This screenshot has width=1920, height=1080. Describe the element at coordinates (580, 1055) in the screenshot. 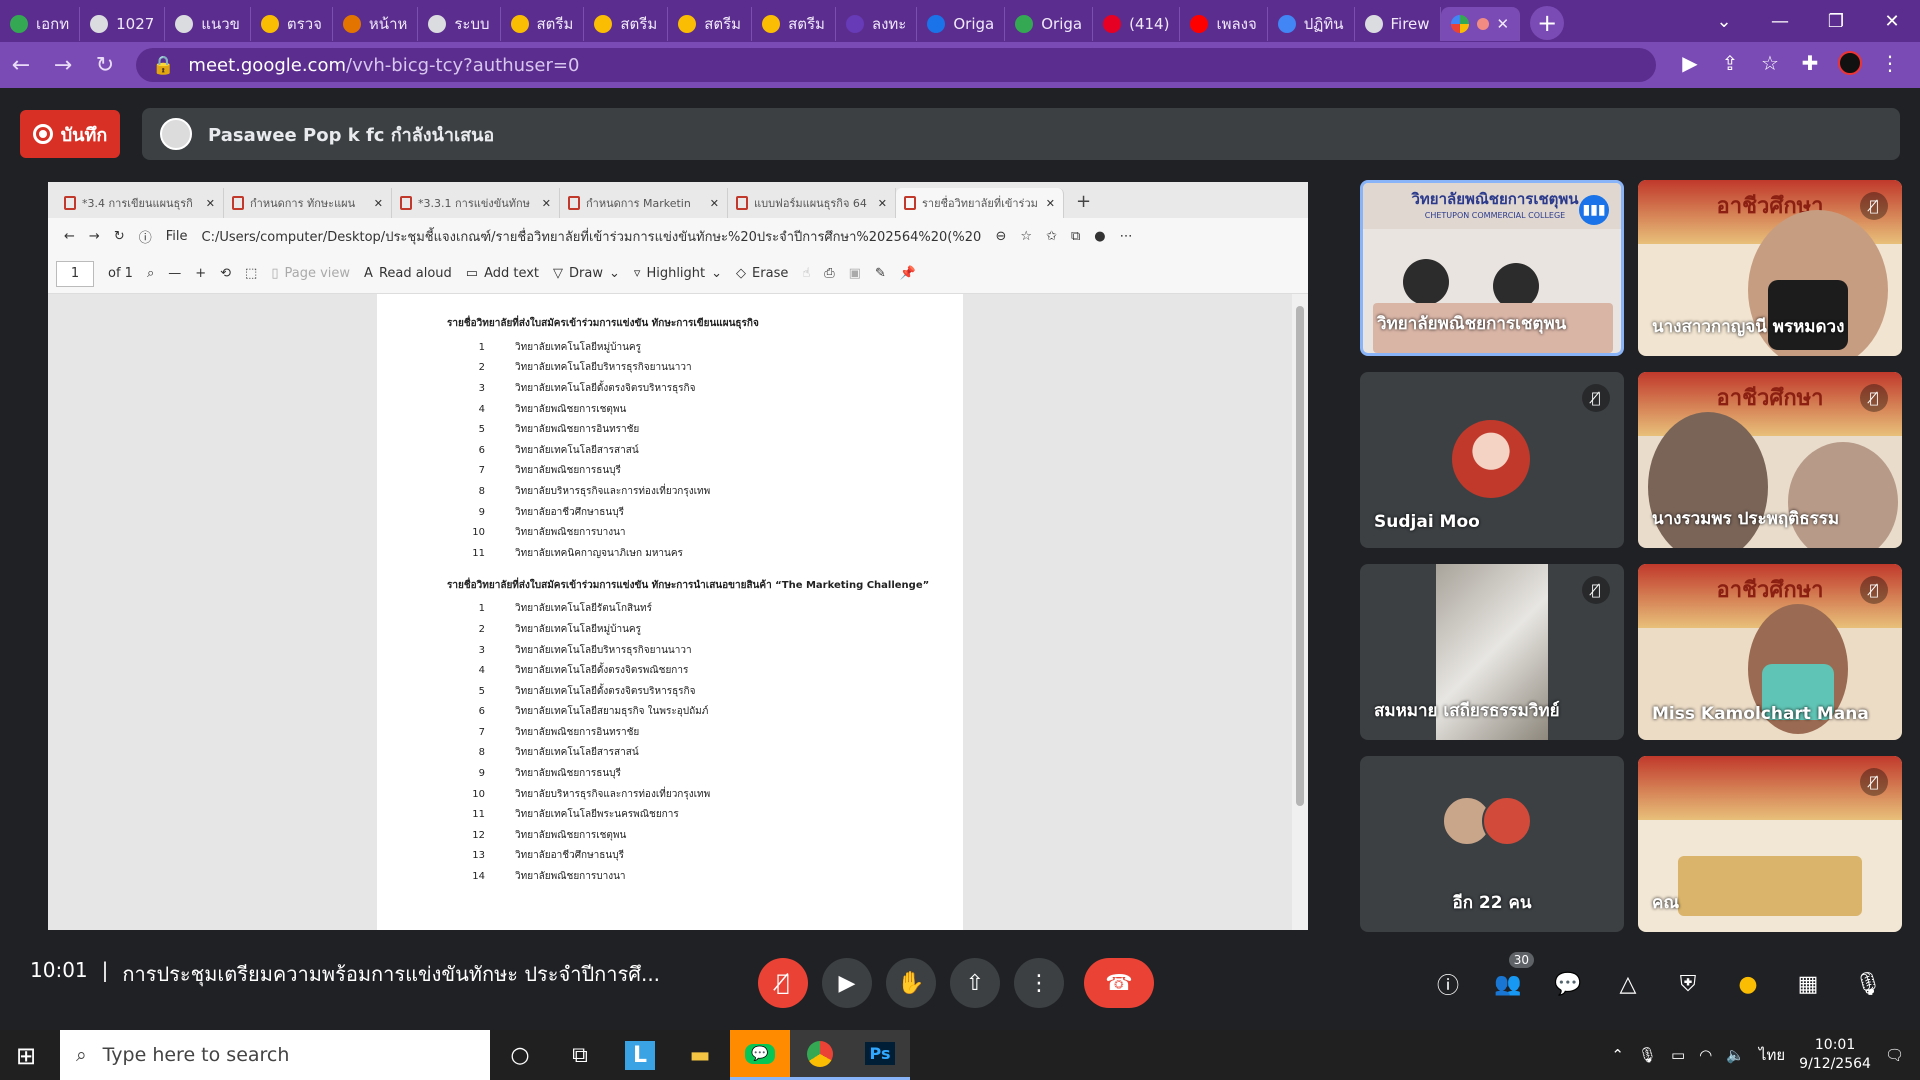

I see `task-view-icon: ⧉` at that location.